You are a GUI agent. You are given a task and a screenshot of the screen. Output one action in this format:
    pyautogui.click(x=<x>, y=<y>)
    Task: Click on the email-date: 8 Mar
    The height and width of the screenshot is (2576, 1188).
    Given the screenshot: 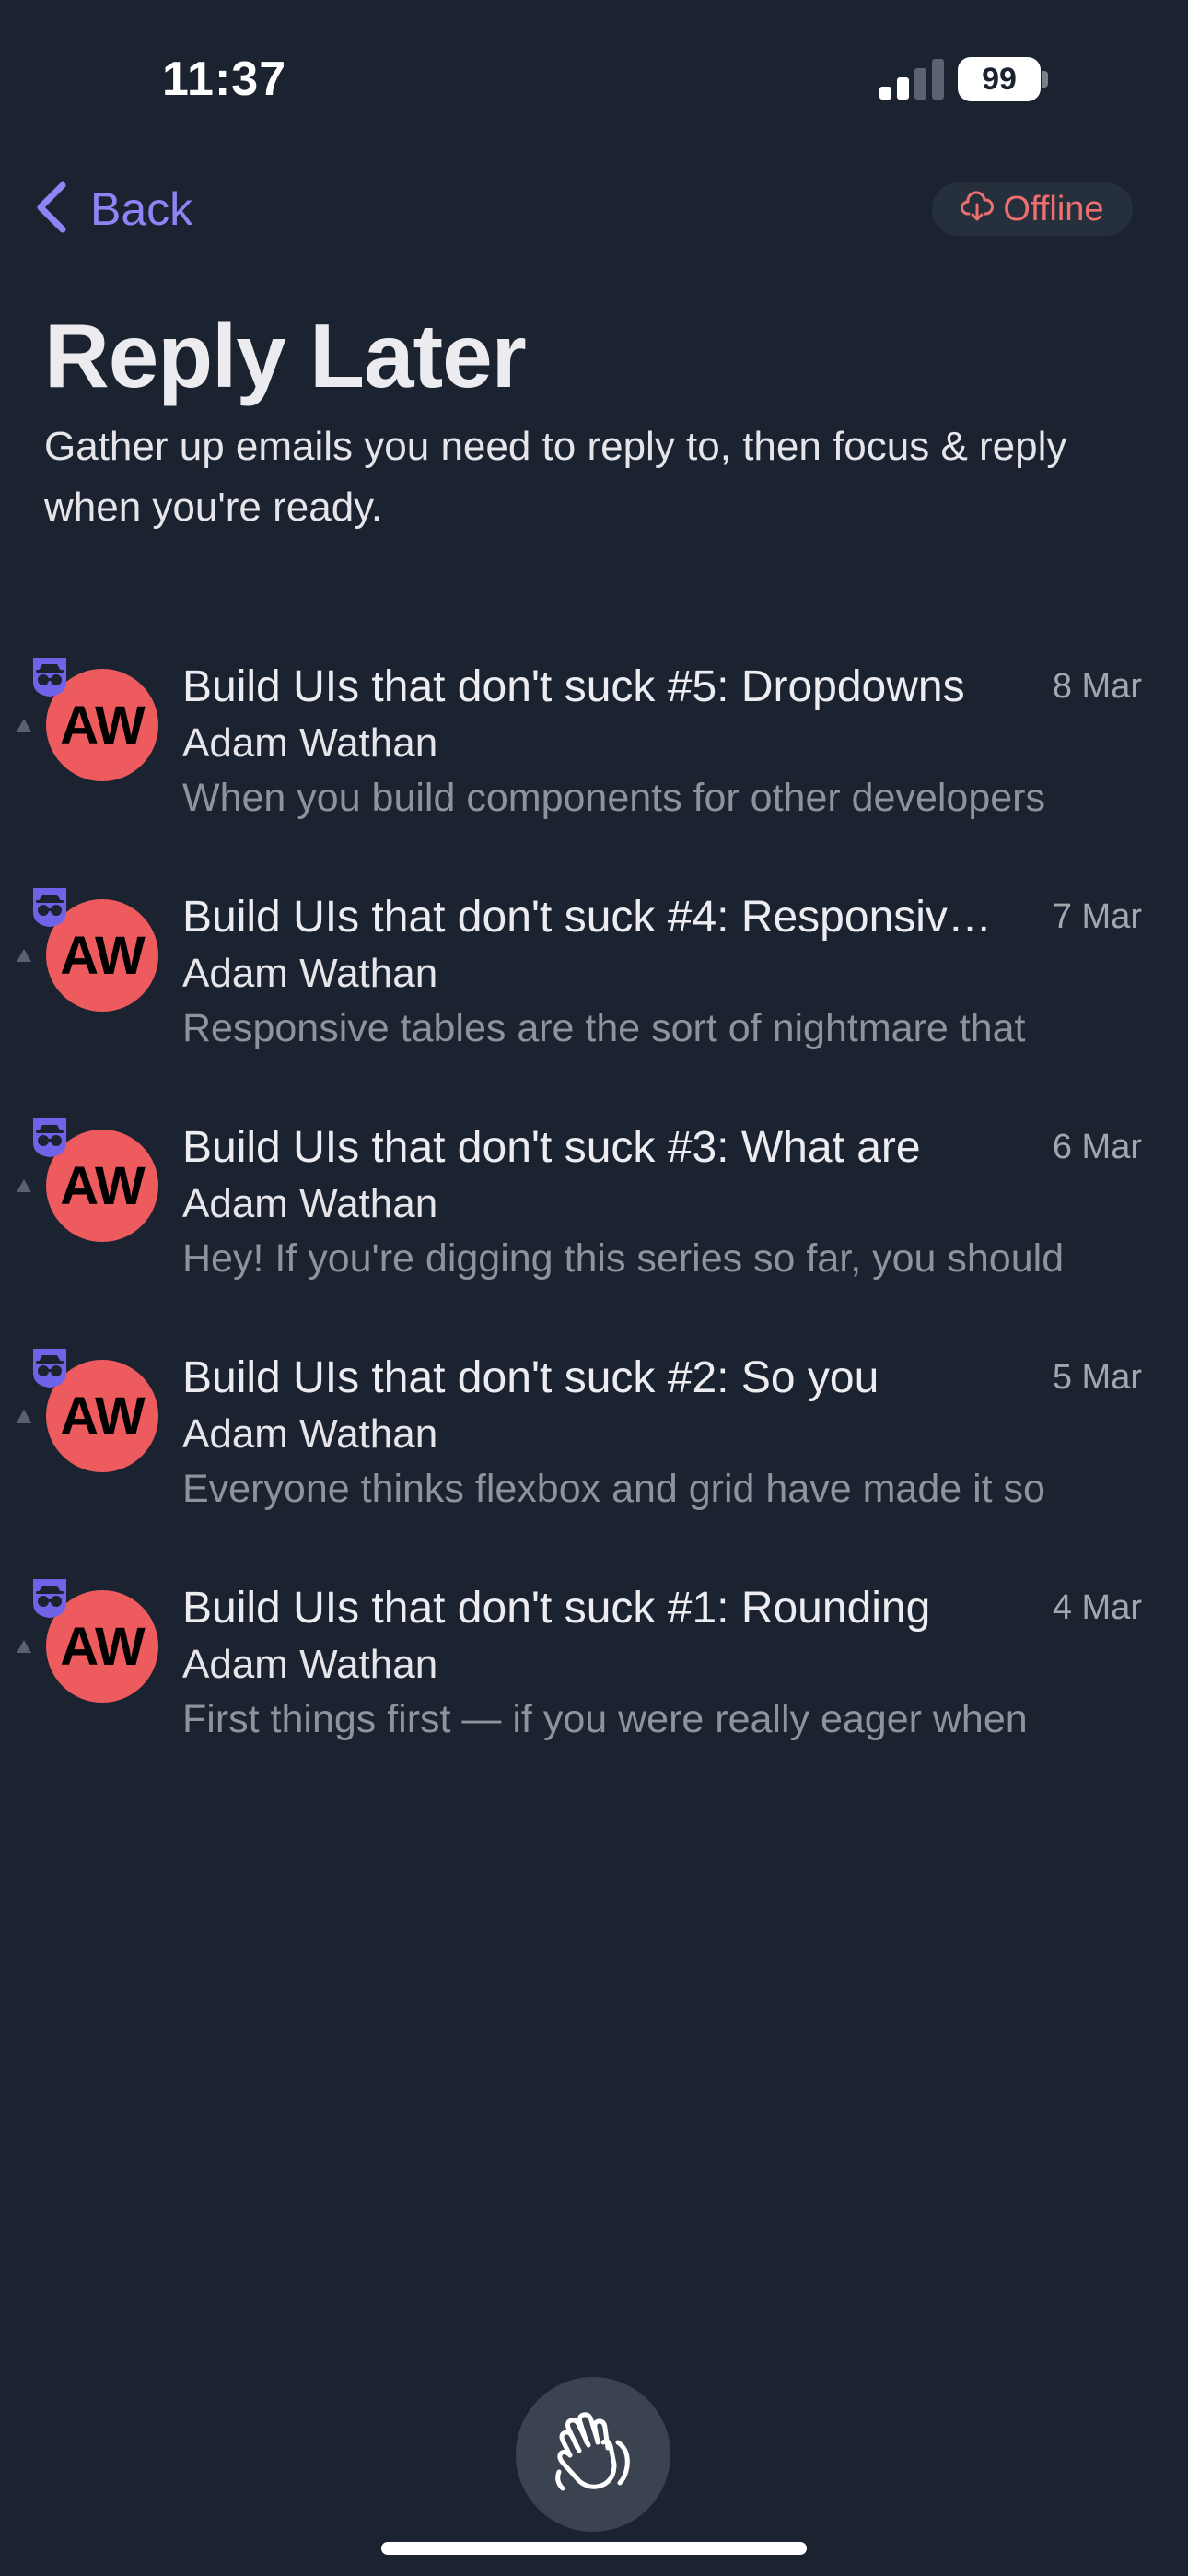 What is the action you would take?
    pyautogui.click(x=1097, y=686)
    